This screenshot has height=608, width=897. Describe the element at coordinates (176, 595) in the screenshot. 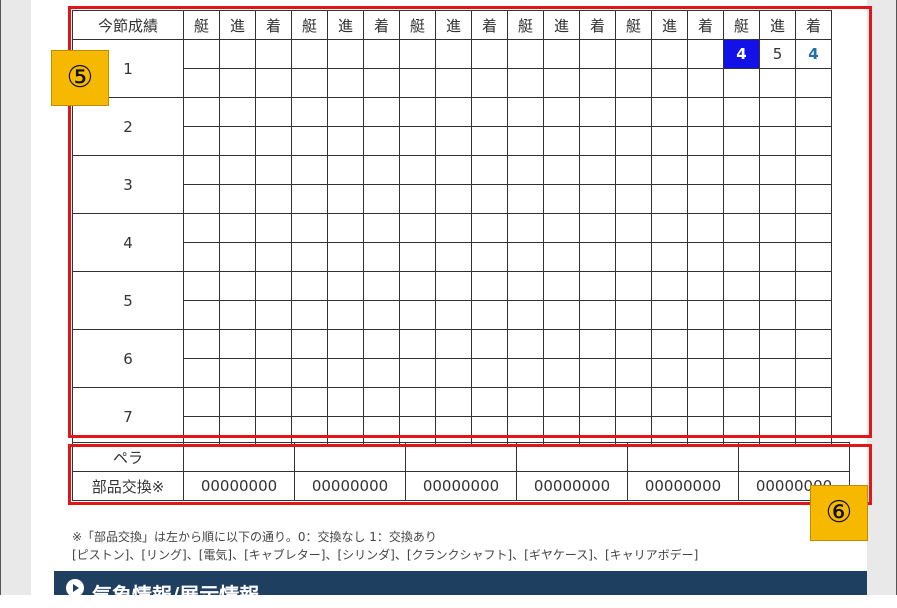

I see `section-title: 気象情報/展示情報` at that location.